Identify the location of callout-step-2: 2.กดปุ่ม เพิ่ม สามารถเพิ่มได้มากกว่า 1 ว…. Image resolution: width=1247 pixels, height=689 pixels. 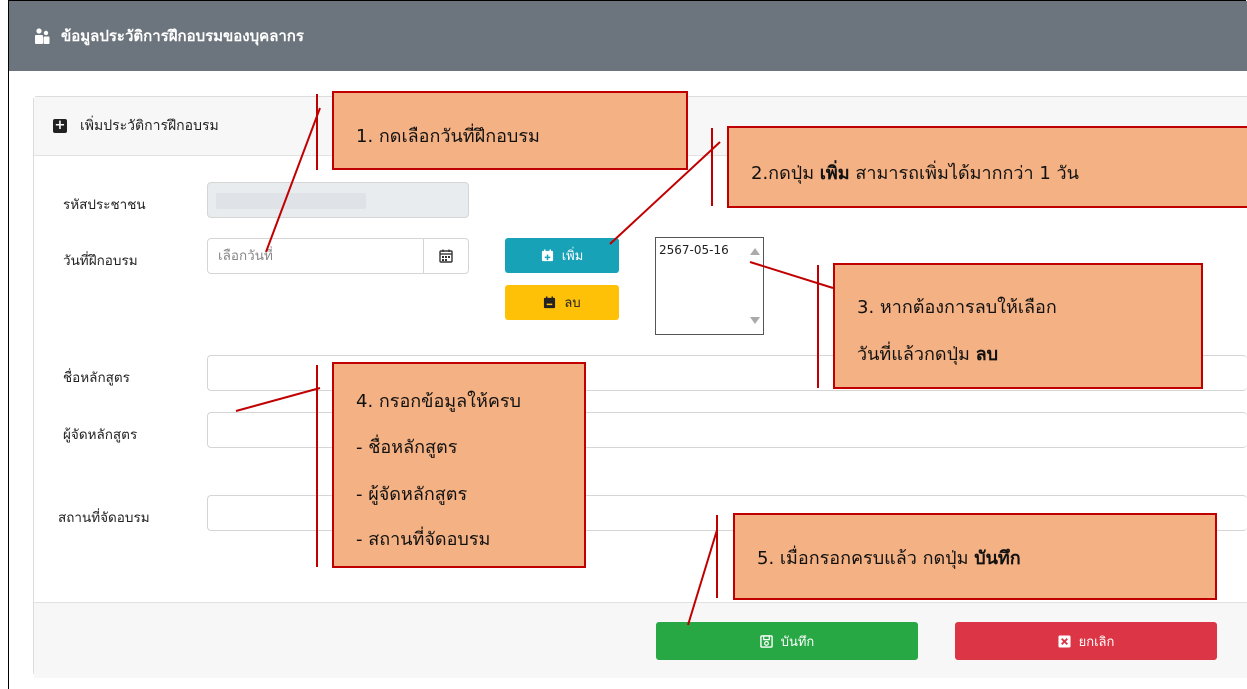
(987, 167).